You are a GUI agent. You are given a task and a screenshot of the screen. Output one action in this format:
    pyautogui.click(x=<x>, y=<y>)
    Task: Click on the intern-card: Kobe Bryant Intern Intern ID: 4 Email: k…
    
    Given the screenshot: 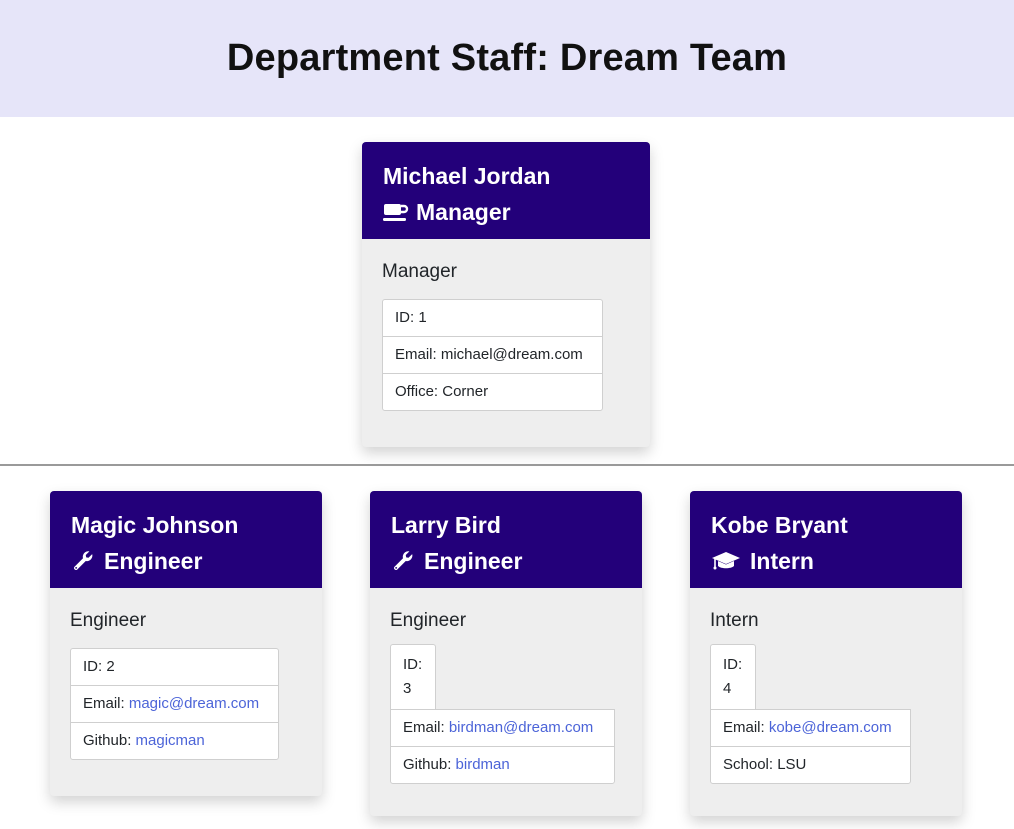 What is the action you would take?
    pyautogui.click(x=826, y=653)
    